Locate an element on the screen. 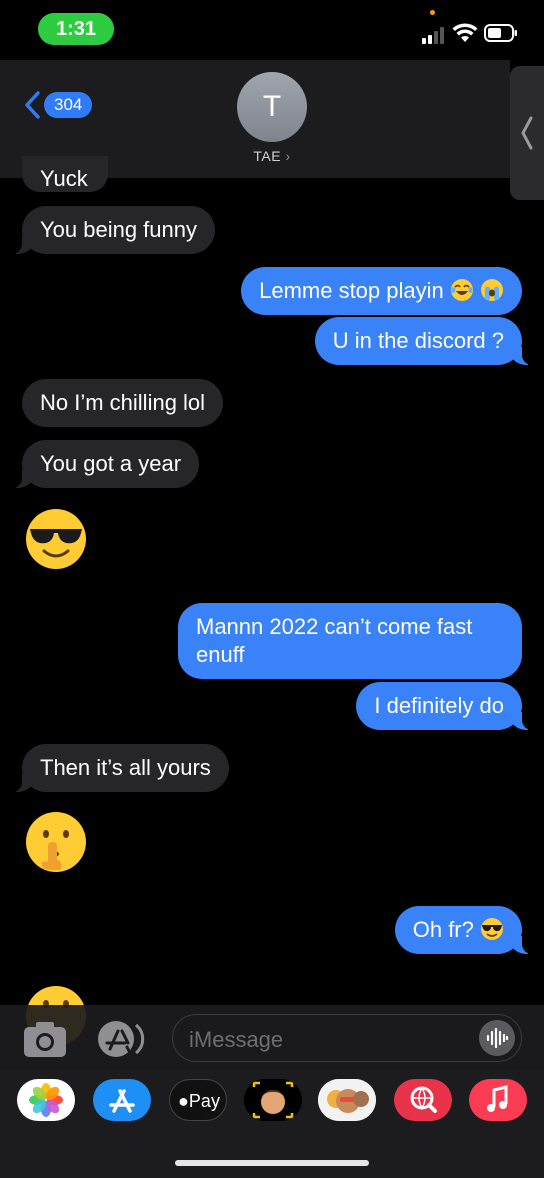 This screenshot has height=1178, width=544. message-bubble-incoming: You being funny is located at coordinates (113, 230).